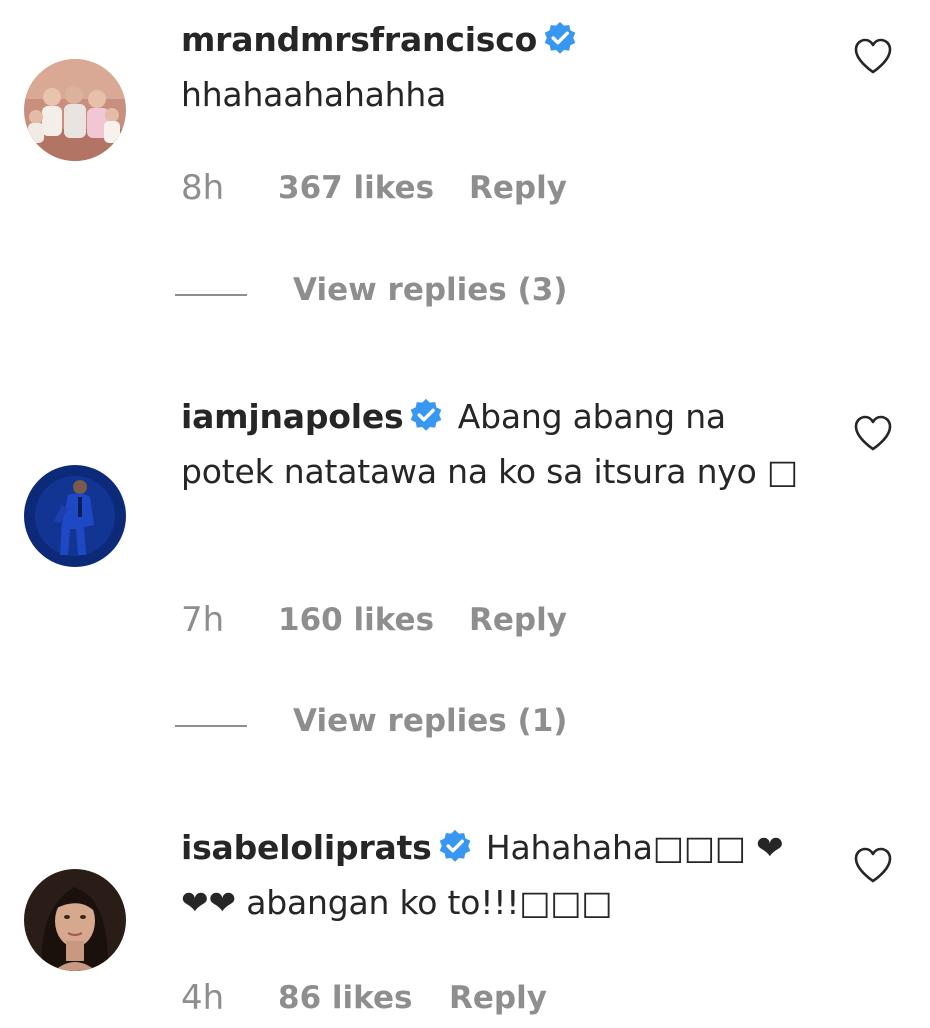 This screenshot has width=930, height=1028. What do you see at coordinates (203, 188) in the screenshot?
I see `comment-timestamp: 8h` at bounding box center [203, 188].